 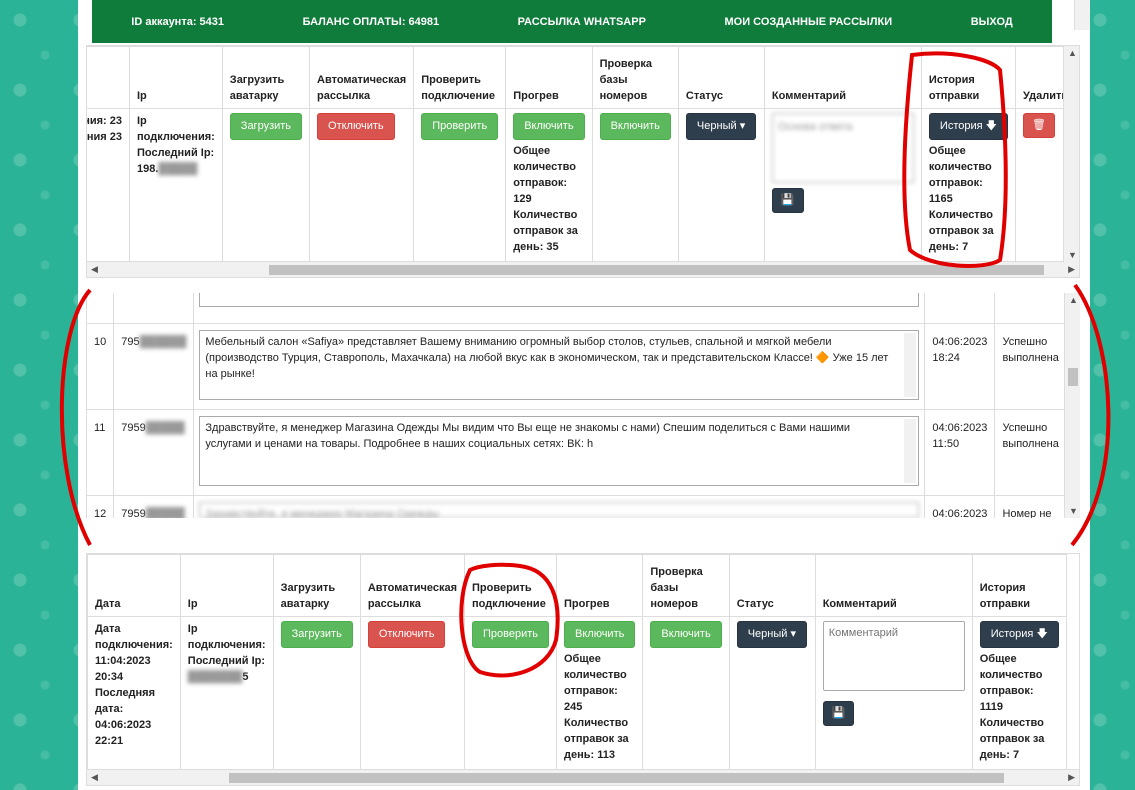 I want to click on col-status: Статус, so click(x=721, y=77).